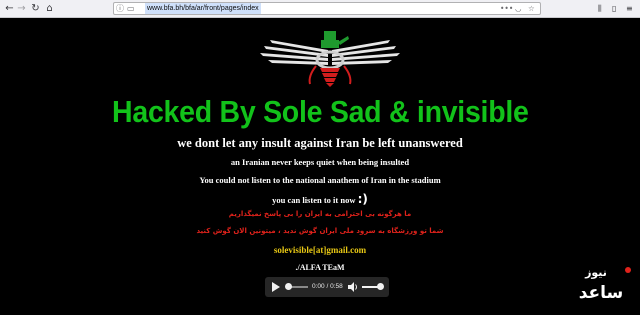 Image resolution: width=640 pixels, height=315 pixels. What do you see at coordinates (203, 8) in the screenshot?
I see `url-text: www.bfa.bh/bfa/ar/front/pages/index` at bounding box center [203, 8].